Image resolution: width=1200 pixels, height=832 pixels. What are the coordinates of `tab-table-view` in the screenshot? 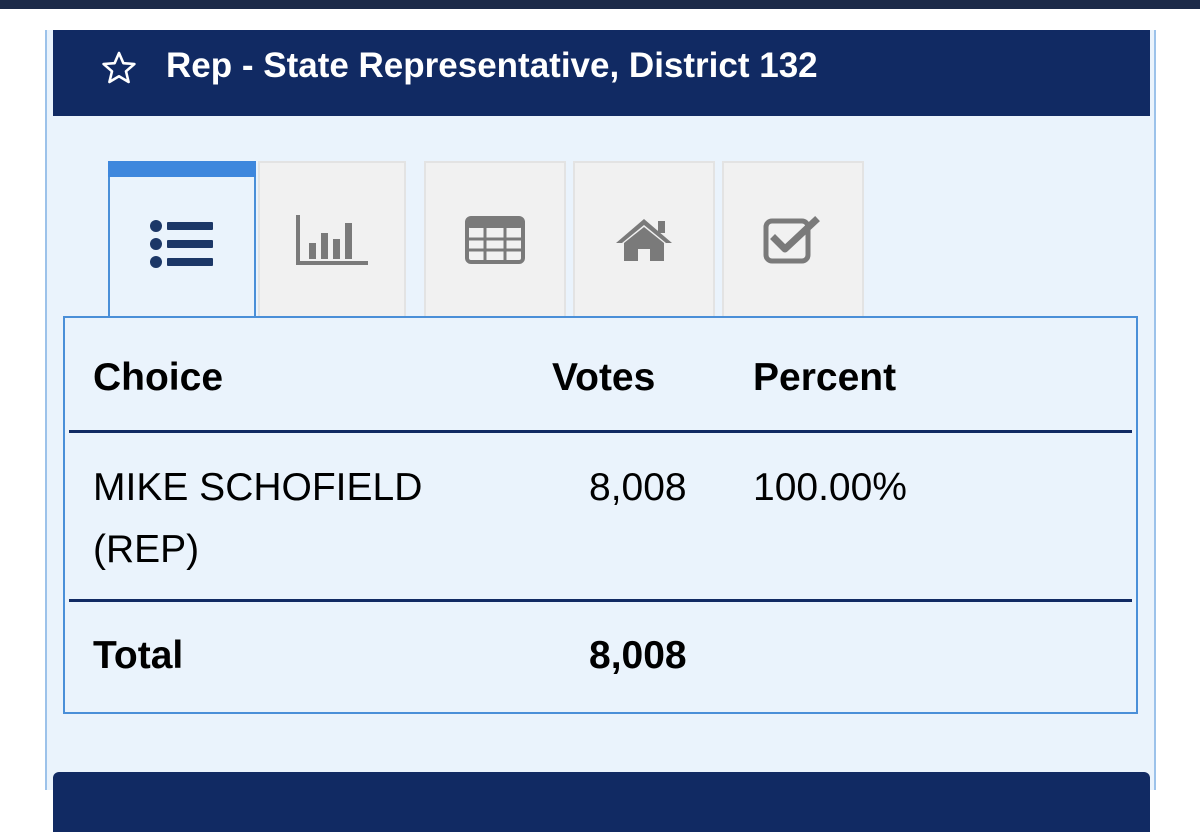 It's located at (495, 239).